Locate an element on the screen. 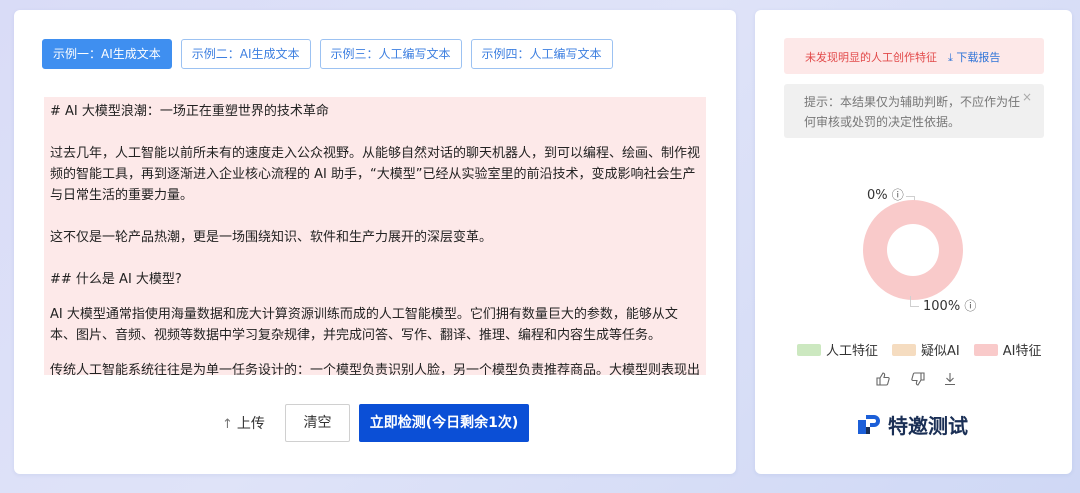 This screenshot has width=1080, height=493. download-icon: ⤓ is located at coordinates (950, 57).